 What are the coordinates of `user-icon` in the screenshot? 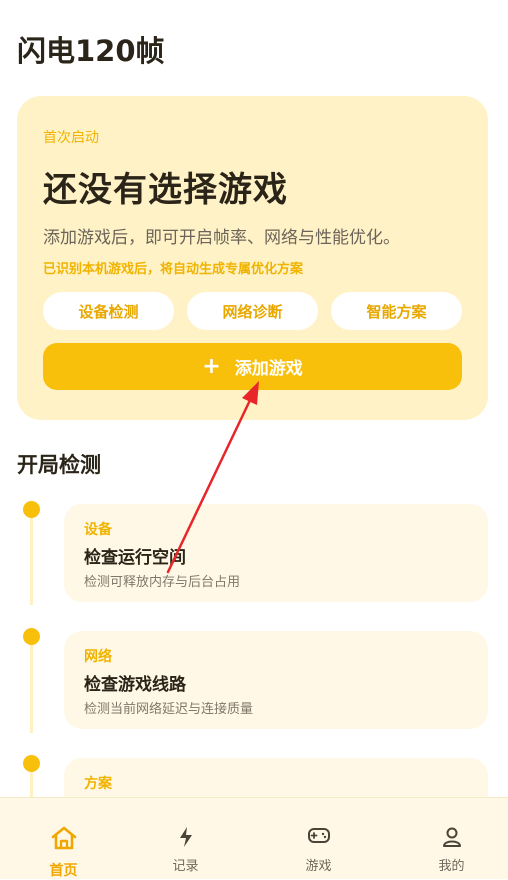 It's located at (448, 838).